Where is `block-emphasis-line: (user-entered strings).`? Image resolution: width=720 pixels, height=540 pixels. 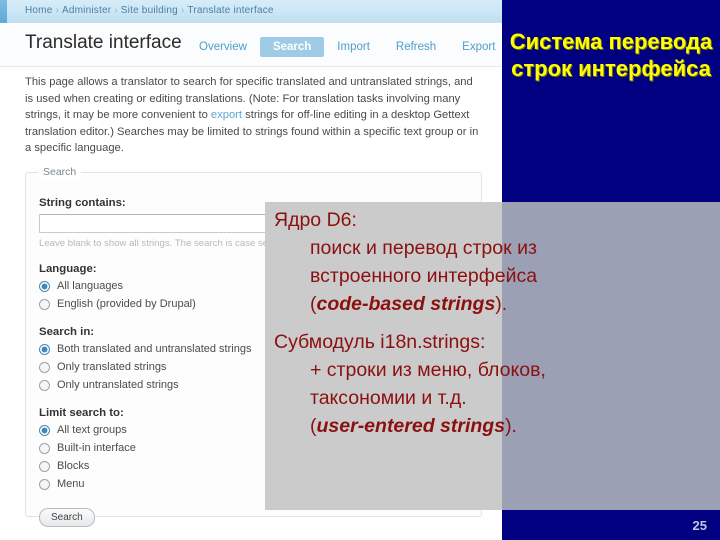
block-emphasis-line: (user-entered strings). is located at coordinates (502, 426).